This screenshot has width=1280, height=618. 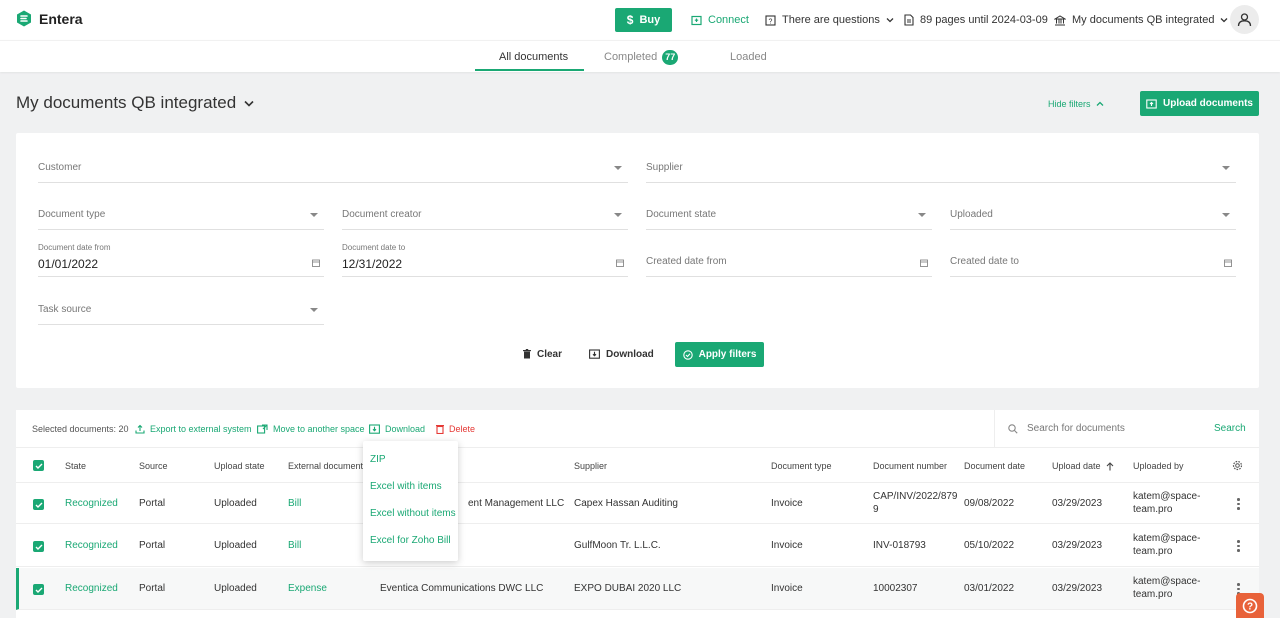 What do you see at coordinates (382, 214) in the screenshot?
I see `document-creator-placeholder: Document creator` at bounding box center [382, 214].